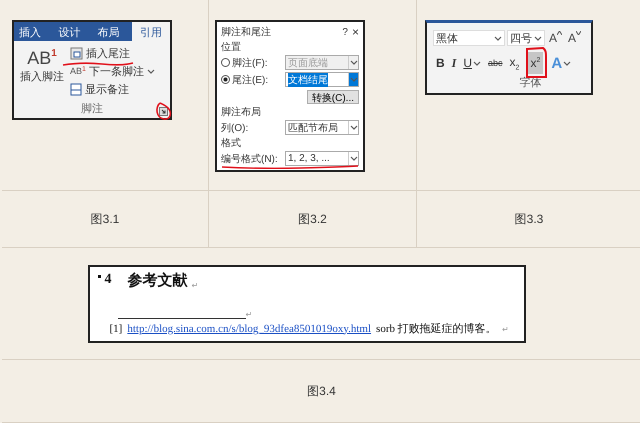  Describe the element at coordinates (92, 109) in the screenshot. I see `group-label: 脚注` at that location.